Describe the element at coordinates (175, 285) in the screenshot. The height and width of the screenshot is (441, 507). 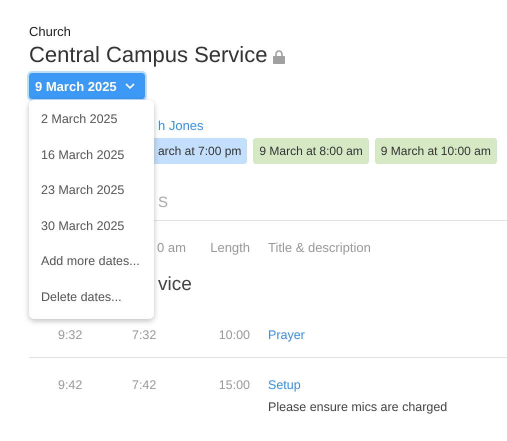
I see `section-heading: vice` at that location.